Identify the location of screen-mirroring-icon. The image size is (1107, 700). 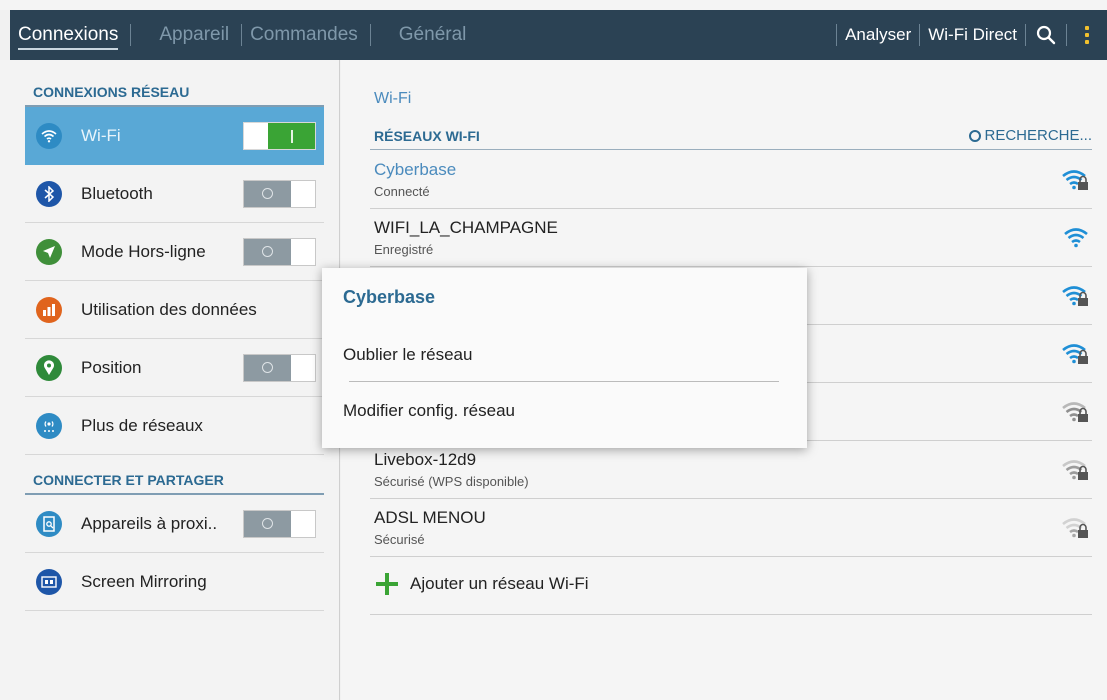
(49, 581).